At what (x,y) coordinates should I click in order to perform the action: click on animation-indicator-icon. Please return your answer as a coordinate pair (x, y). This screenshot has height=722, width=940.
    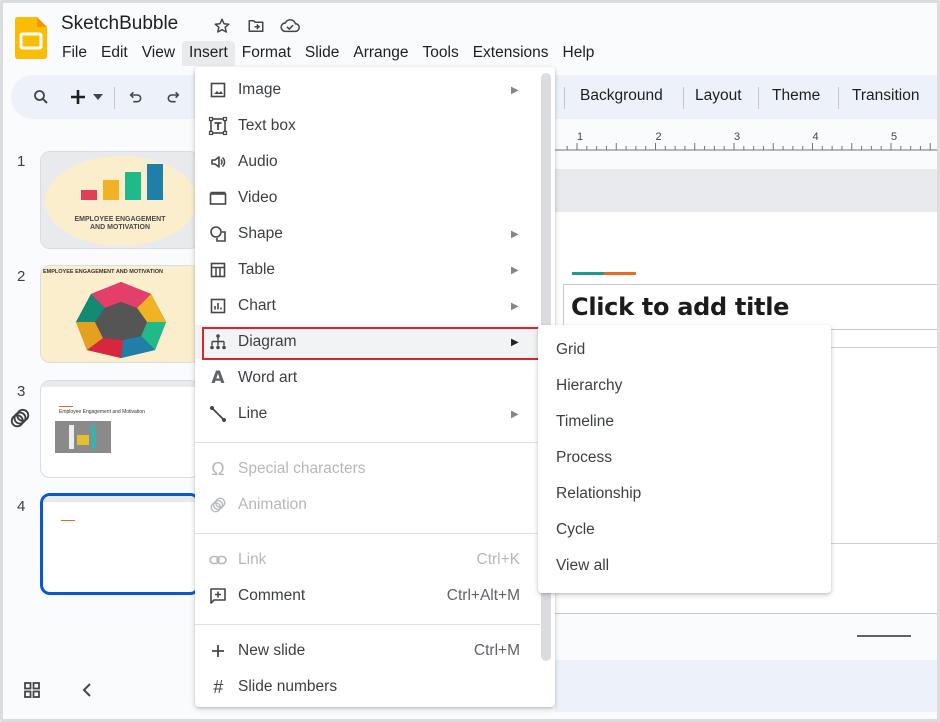
    Looking at the image, I should click on (20, 419).